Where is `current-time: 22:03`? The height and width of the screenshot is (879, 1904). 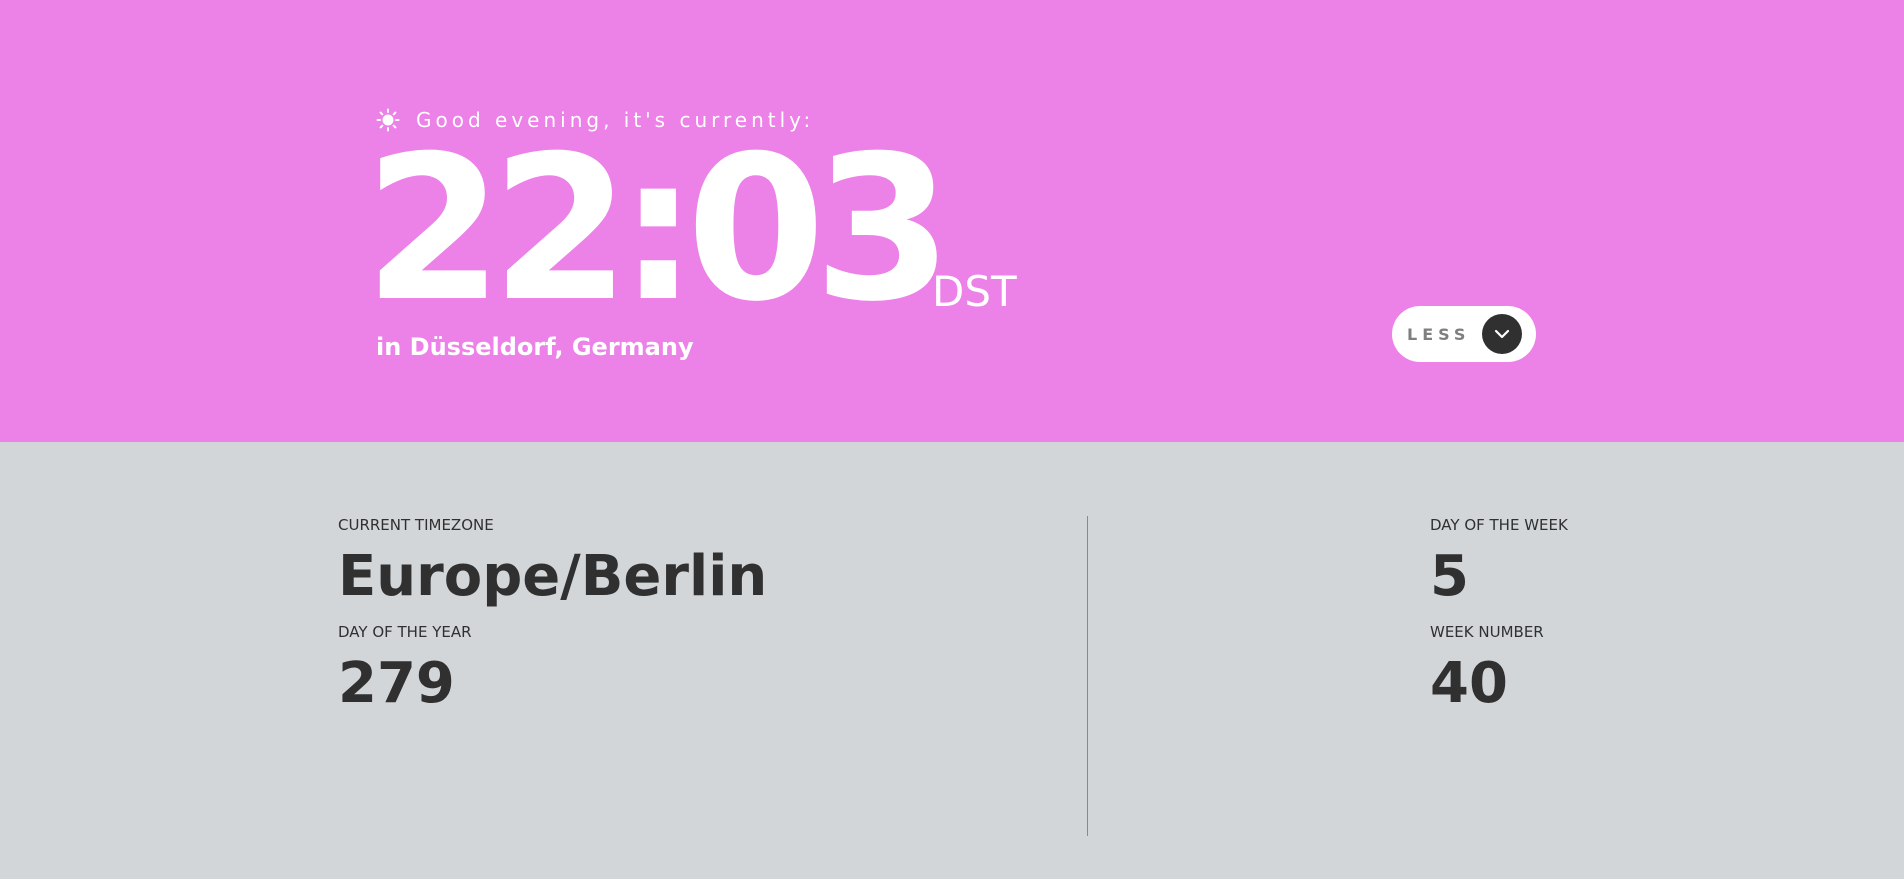 current-time: 22:03 is located at coordinates (658, 229).